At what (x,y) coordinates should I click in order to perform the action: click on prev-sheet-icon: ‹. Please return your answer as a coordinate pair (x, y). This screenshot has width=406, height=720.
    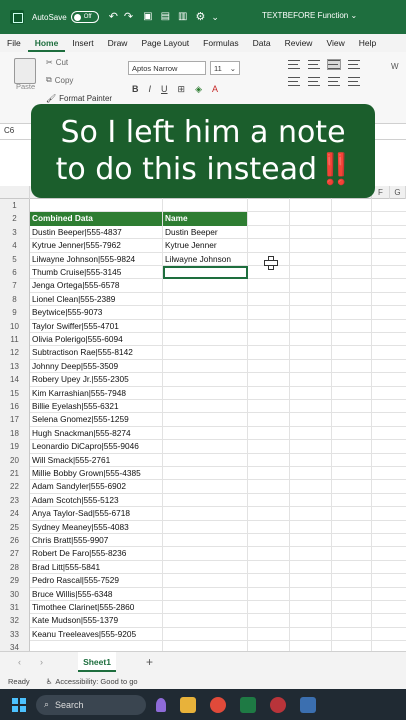
    Looking at the image, I should click on (19, 662).